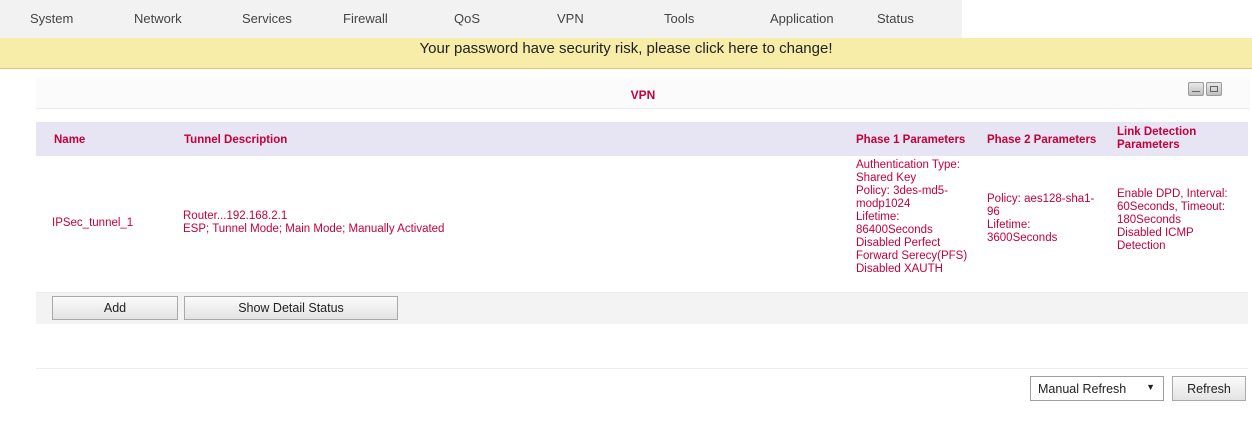 The height and width of the screenshot is (421, 1252). I want to click on link-line: 180Seconds, so click(1149, 220).